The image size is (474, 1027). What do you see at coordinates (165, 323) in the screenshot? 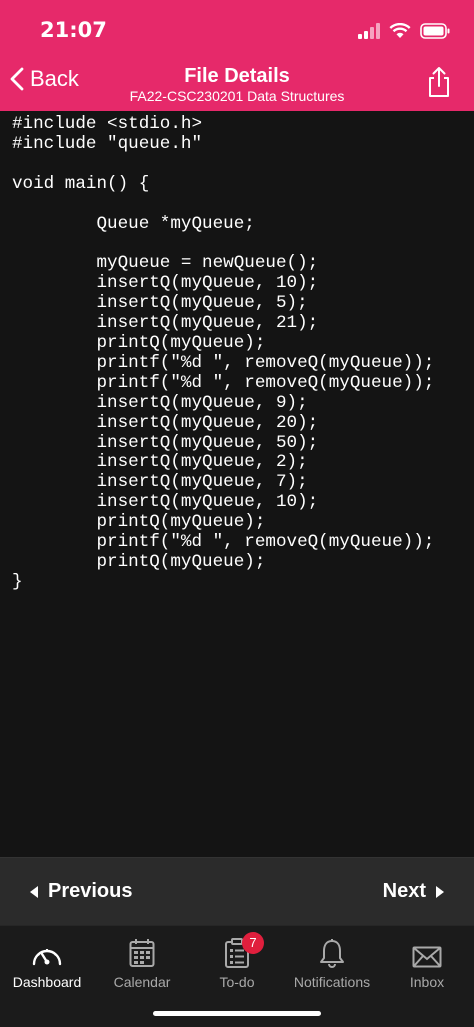
I see `code-line: insertQ(myQueue, 21);` at bounding box center [165, 323].